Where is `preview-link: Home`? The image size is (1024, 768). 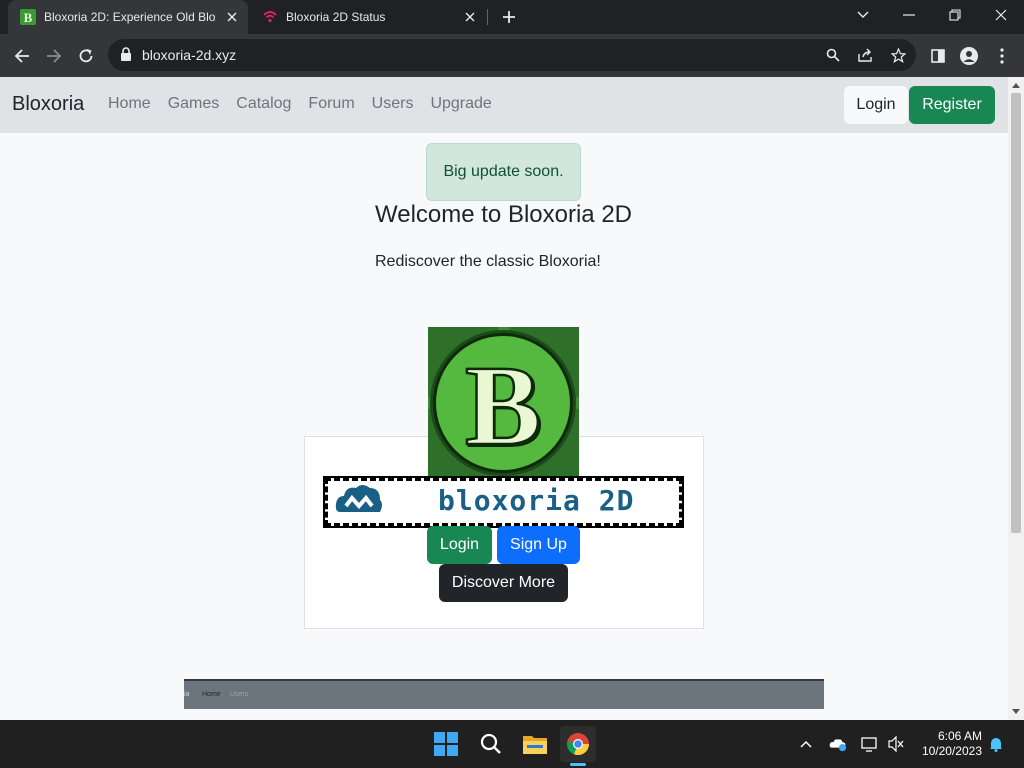
preview-link: Home is located at coordinates (211, 694).